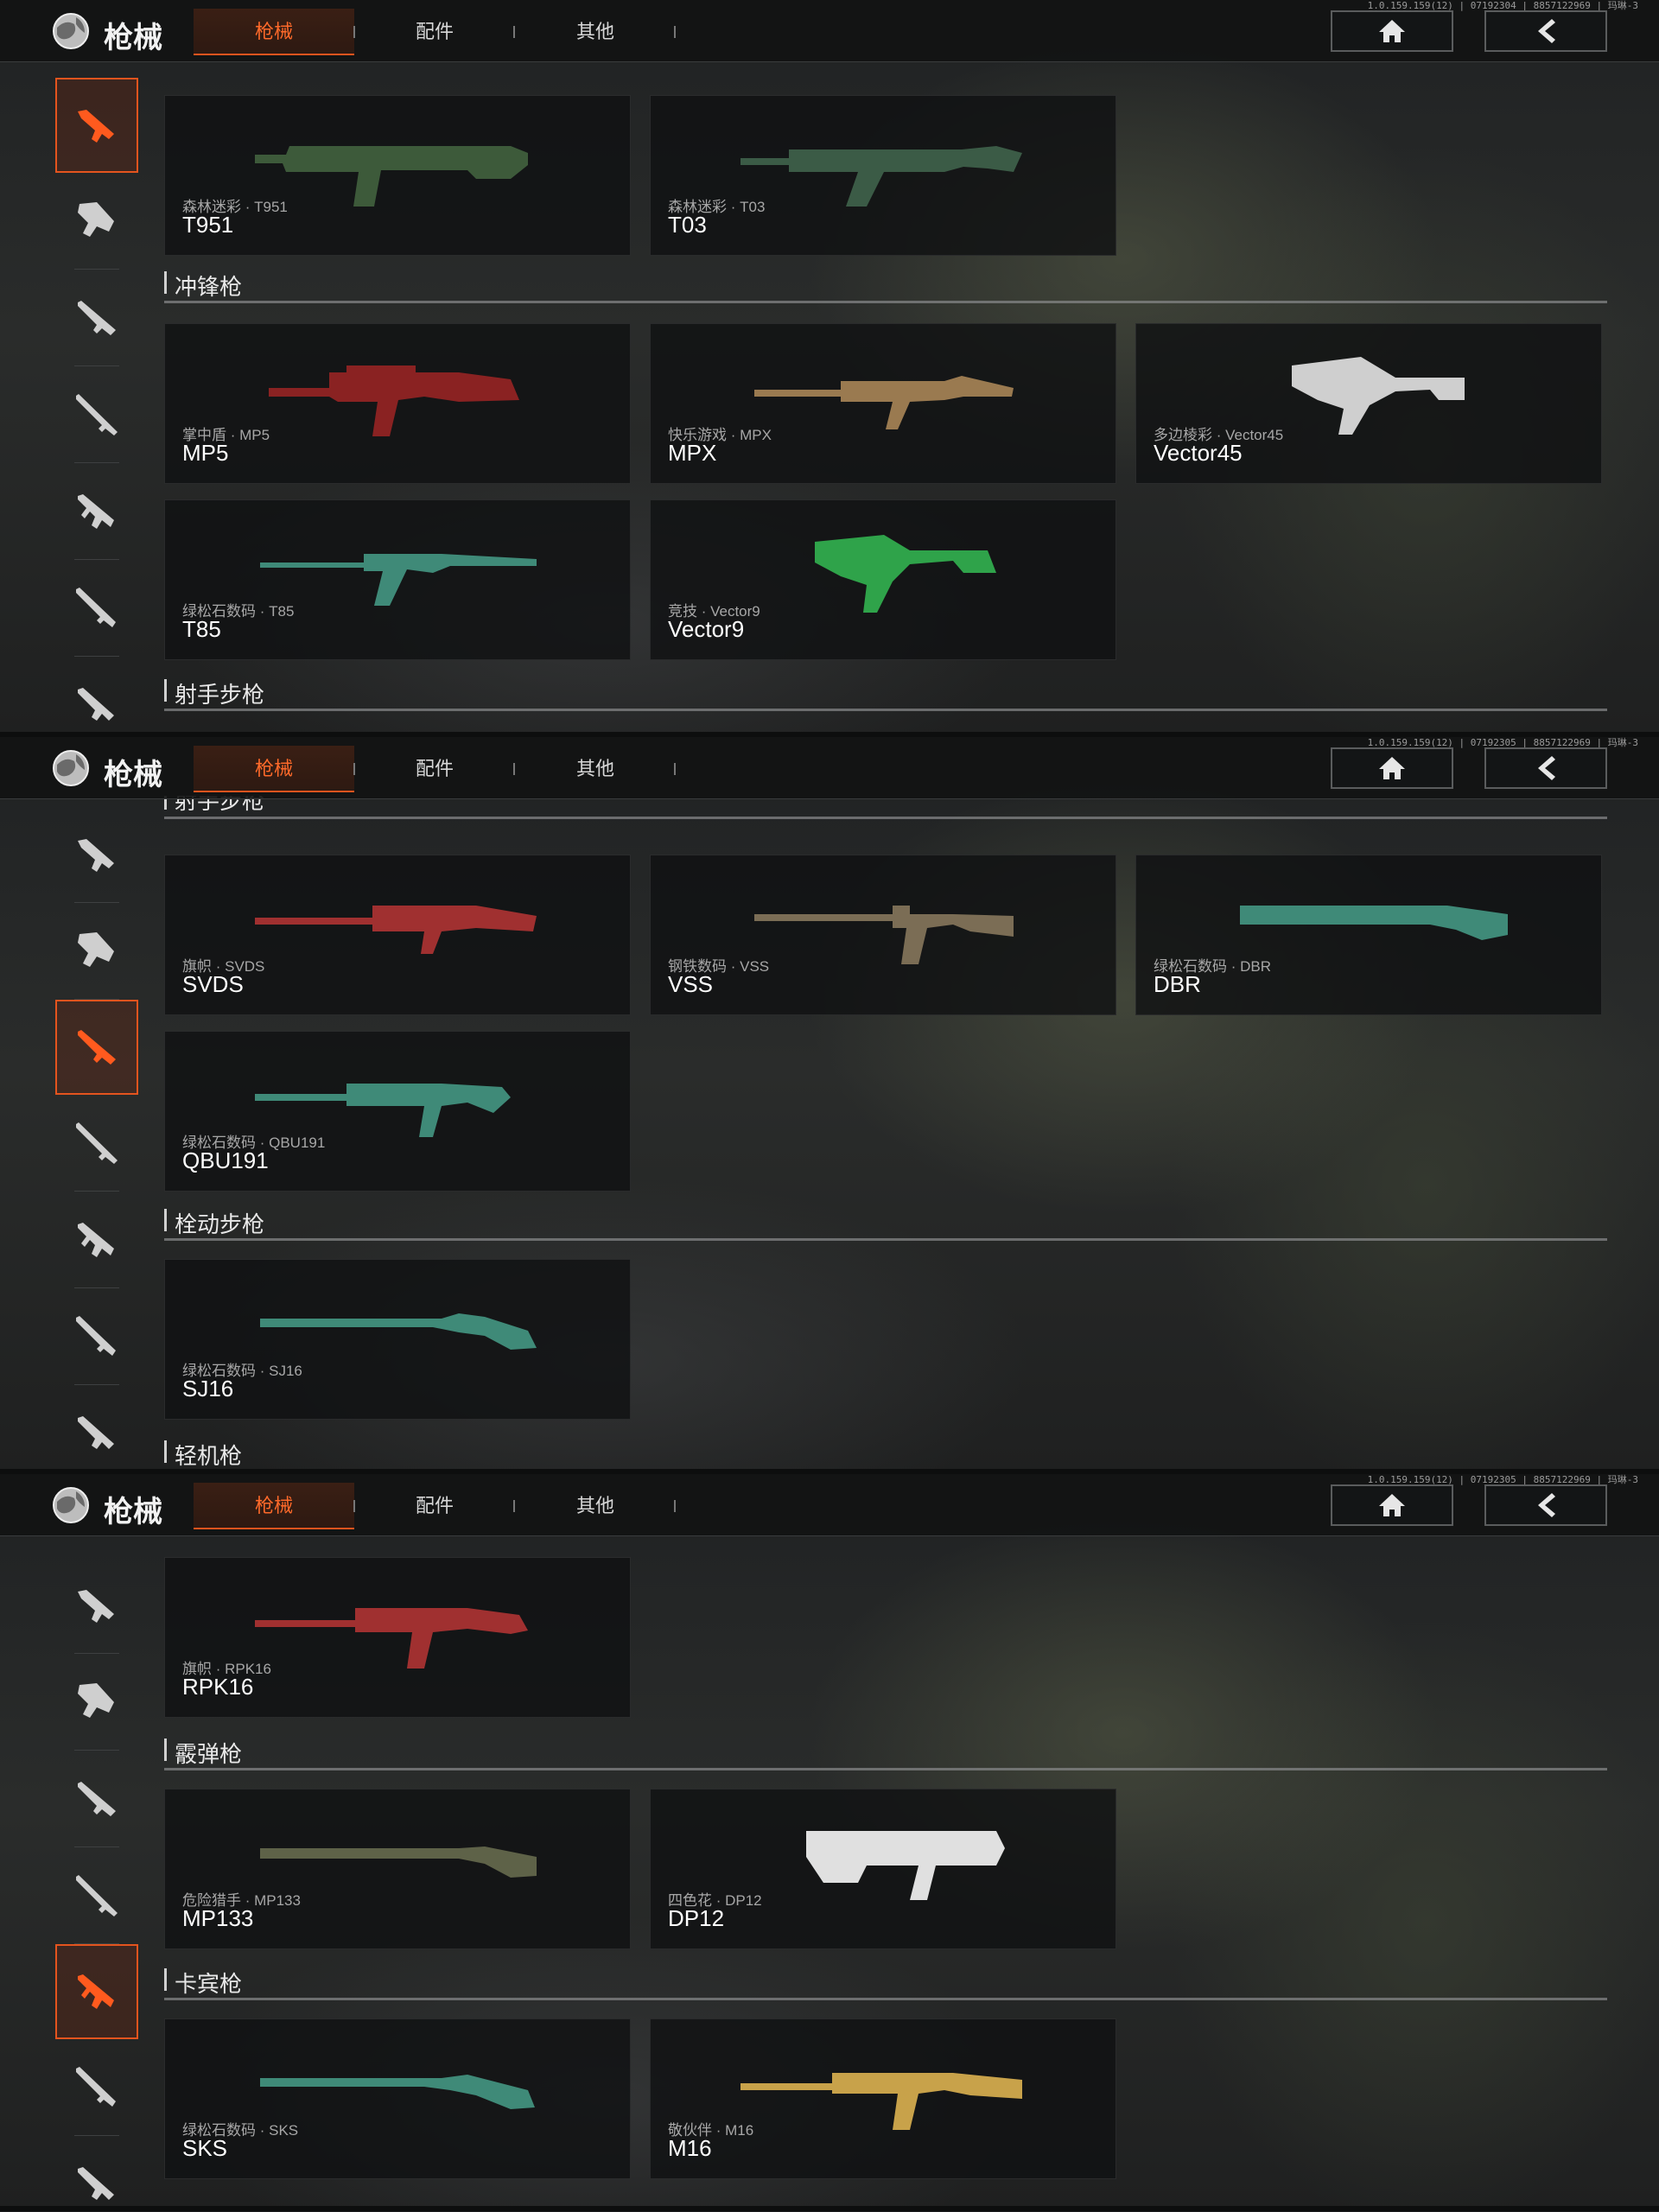  Describe the element at coordinates (1368, 935) in the screenshot. I see `weapon-card: 绿松石数码 · DBR DBR` at that location.